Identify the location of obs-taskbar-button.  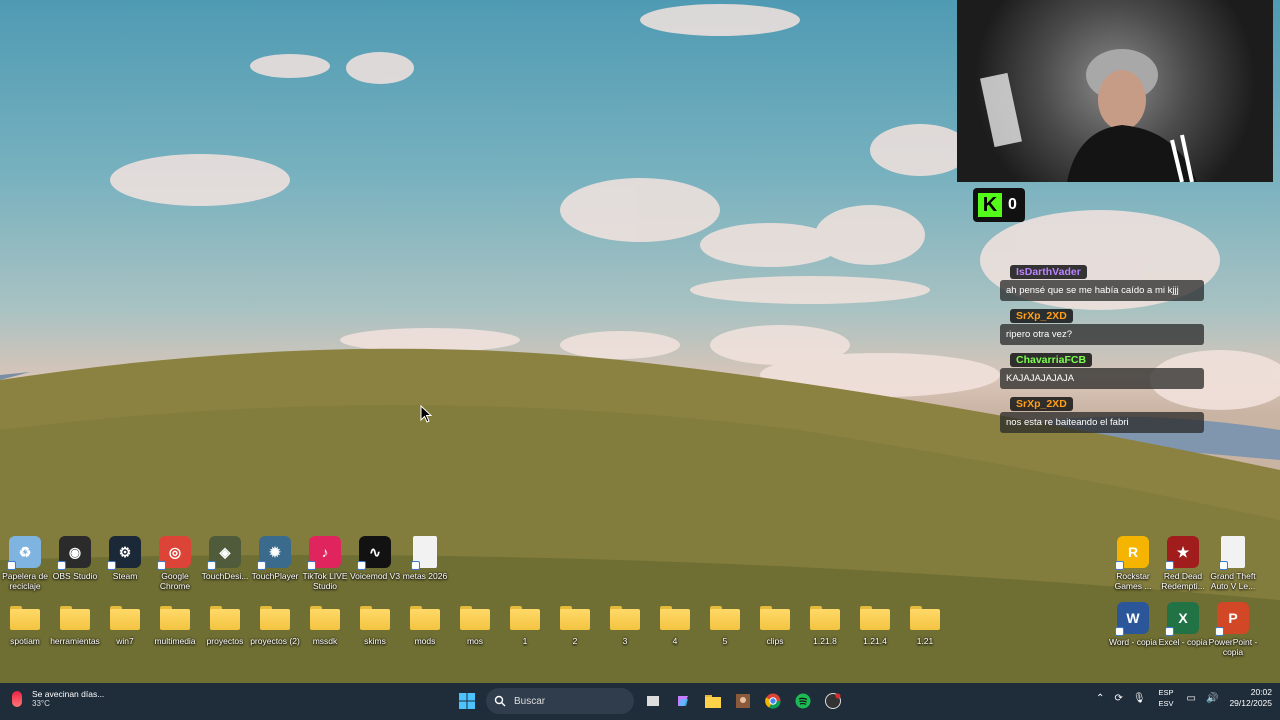
(833, 701).